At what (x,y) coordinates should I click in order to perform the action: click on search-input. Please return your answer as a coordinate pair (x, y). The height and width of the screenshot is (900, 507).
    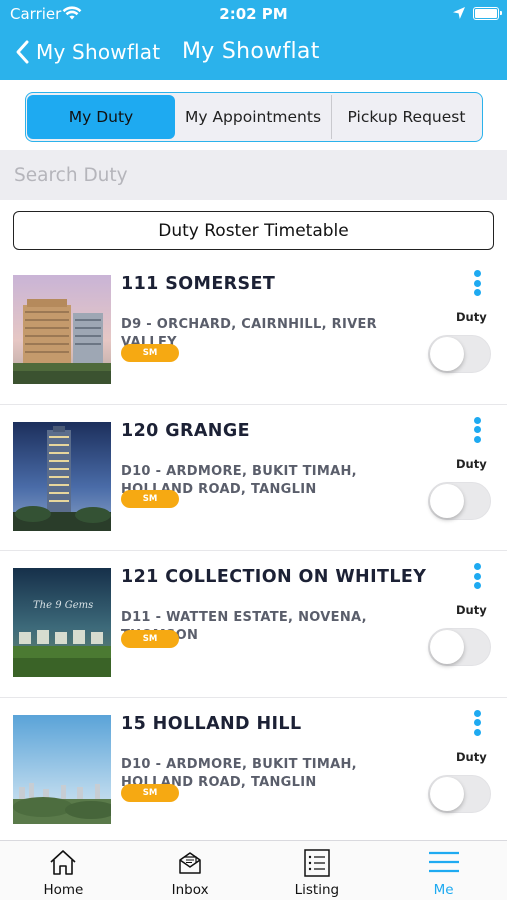
    Looking at the image, I should click on (253, 175).